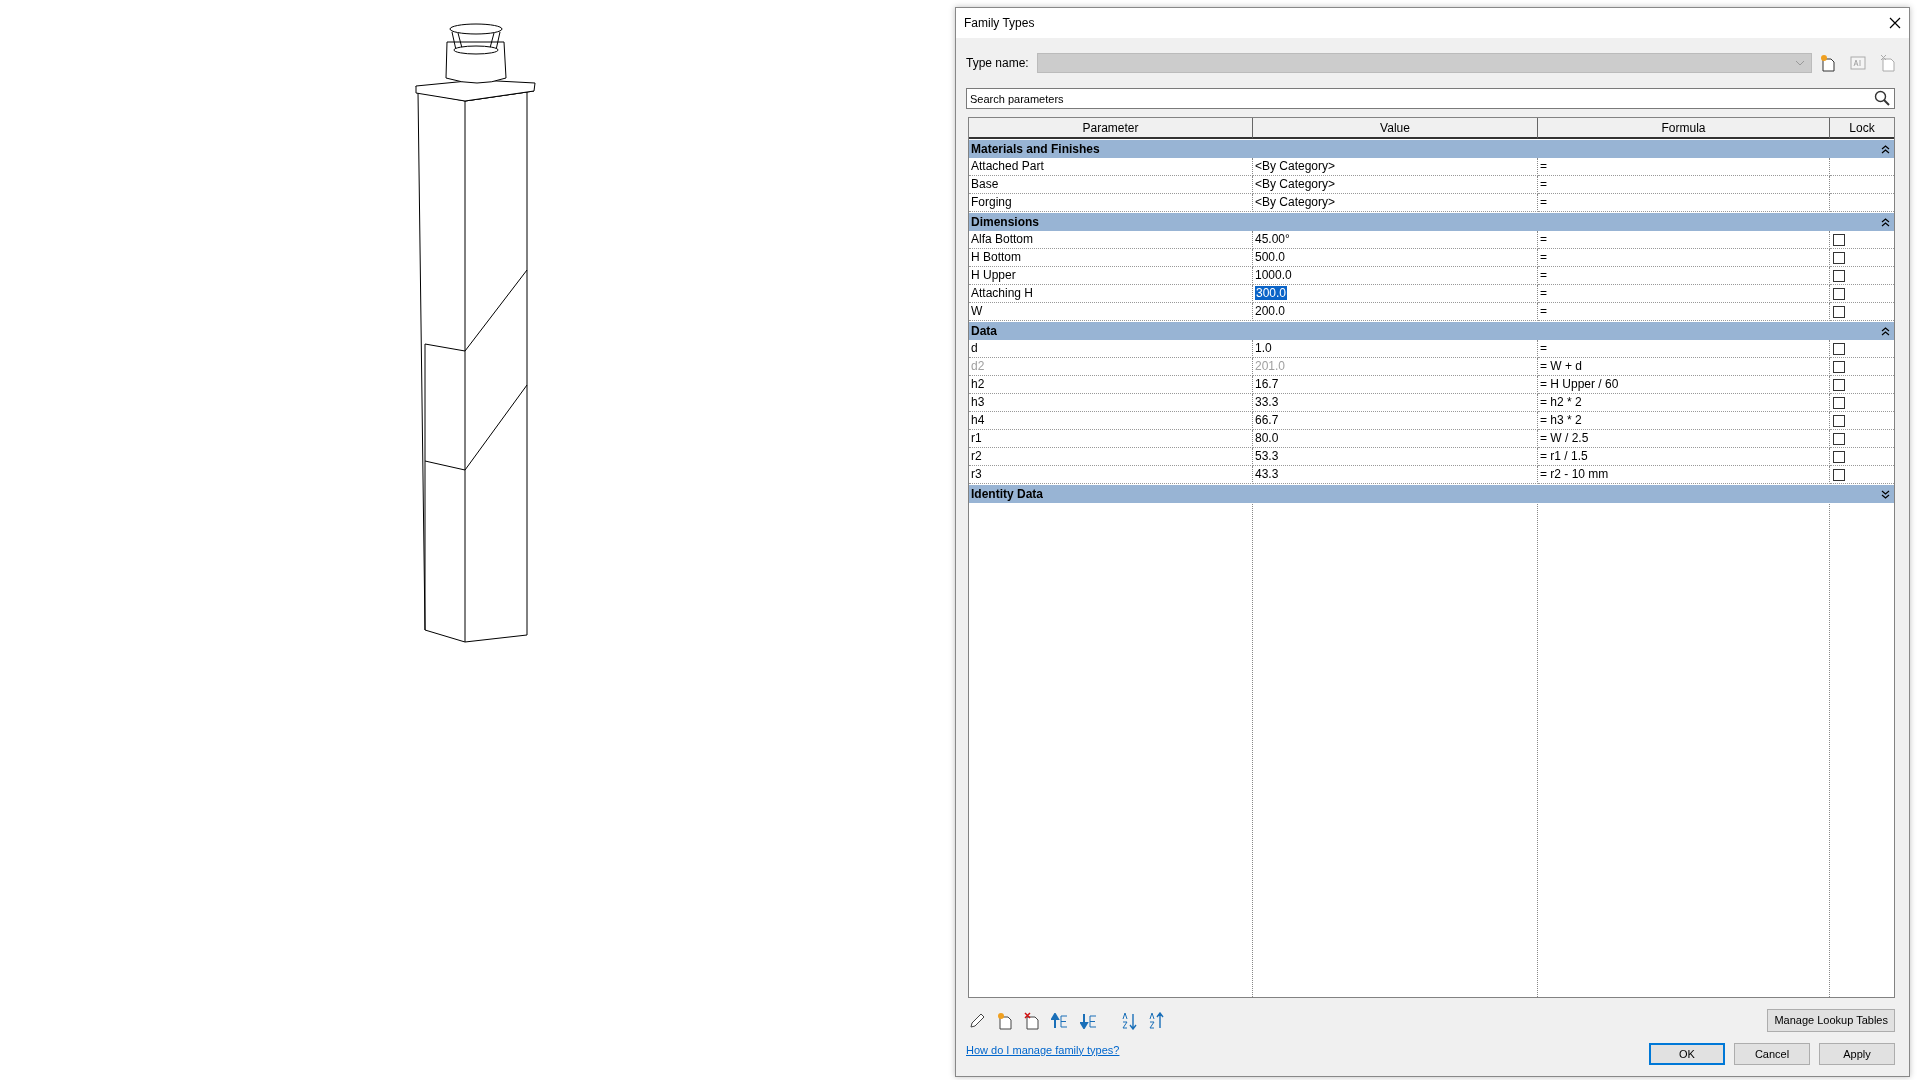 The height and width of the screenshot is (1080, 1920). Describe the element at coordinates (984, 331) in the screenshot. I see `section-title: Data` at that location.